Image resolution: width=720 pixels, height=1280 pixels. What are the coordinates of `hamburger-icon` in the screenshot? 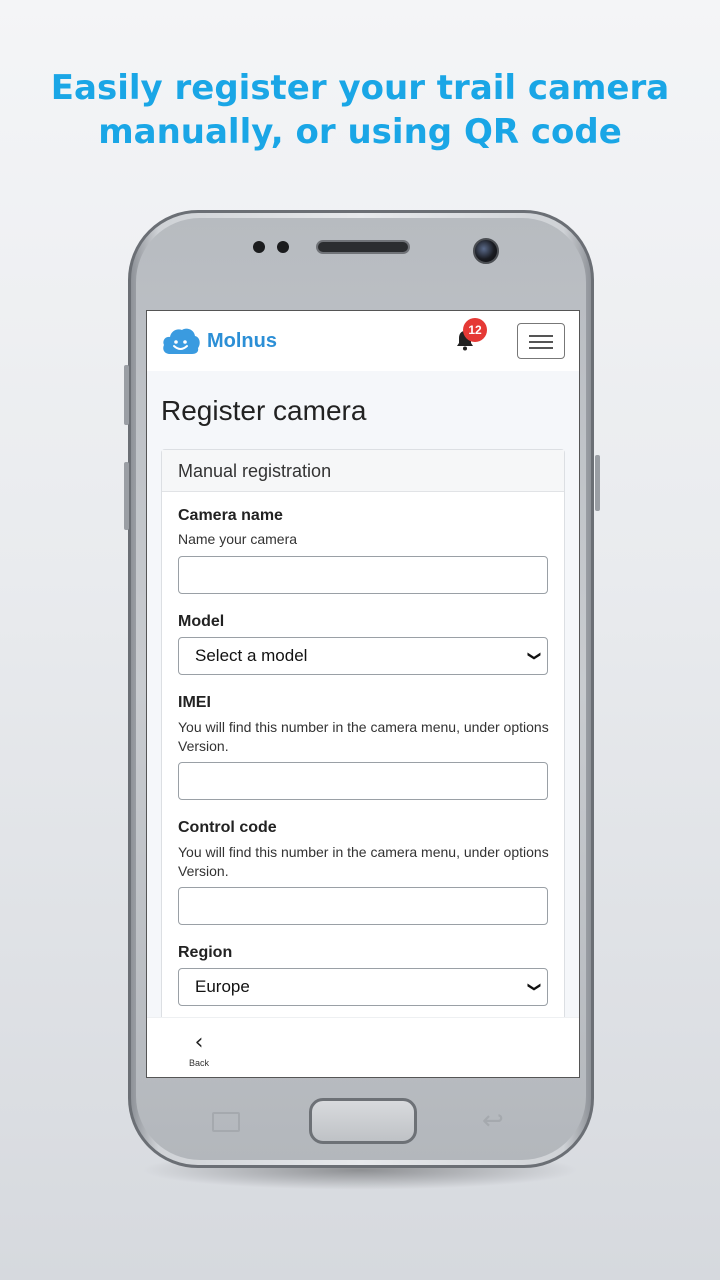 It's located at (541, 336).